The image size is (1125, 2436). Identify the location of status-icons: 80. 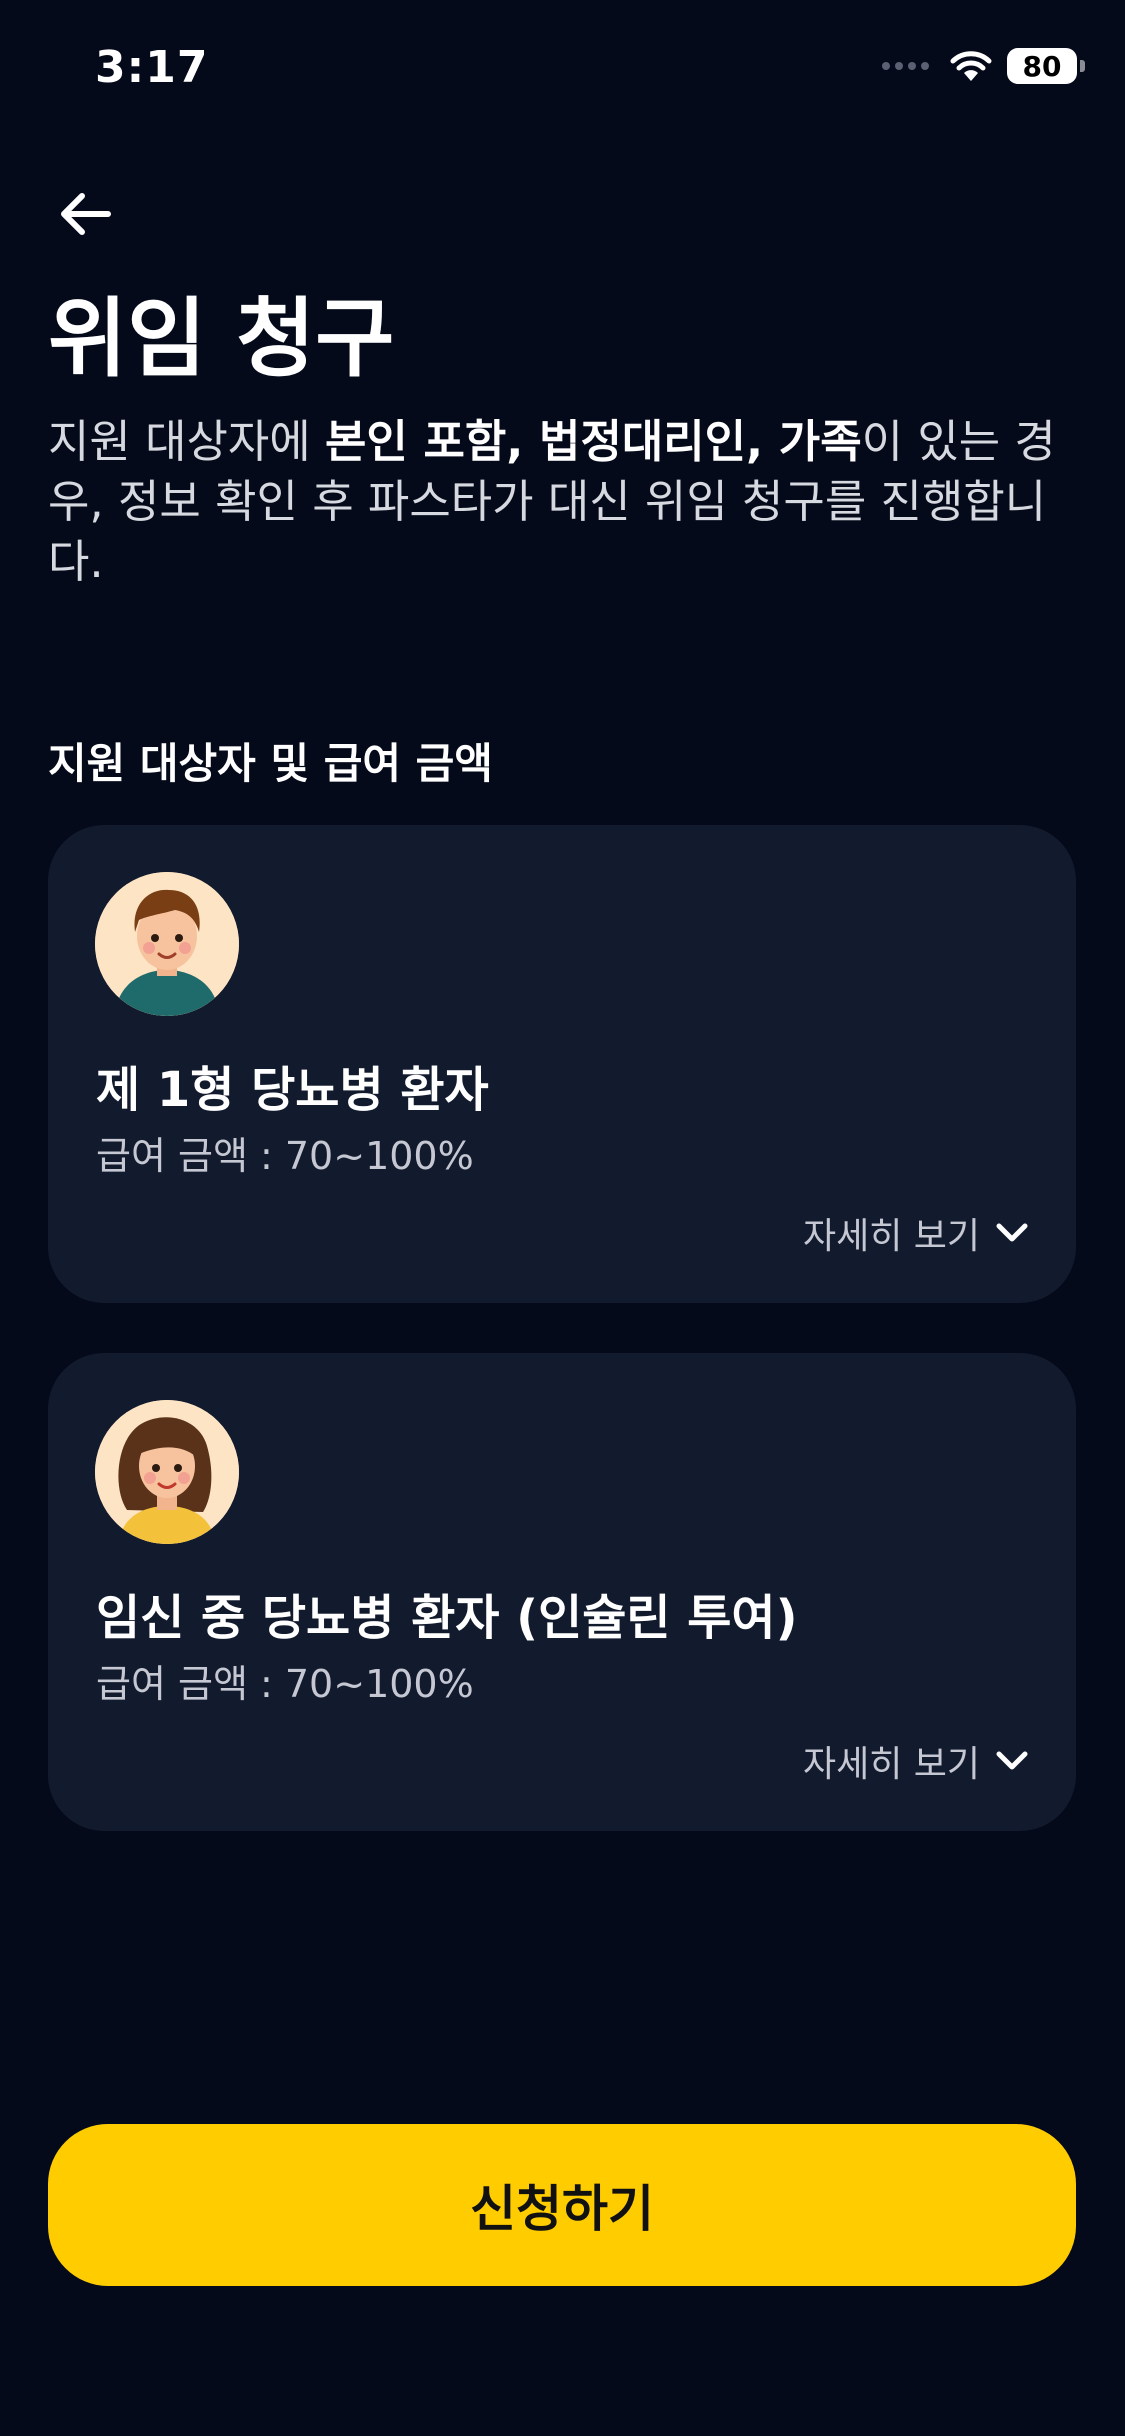
(983, 66).